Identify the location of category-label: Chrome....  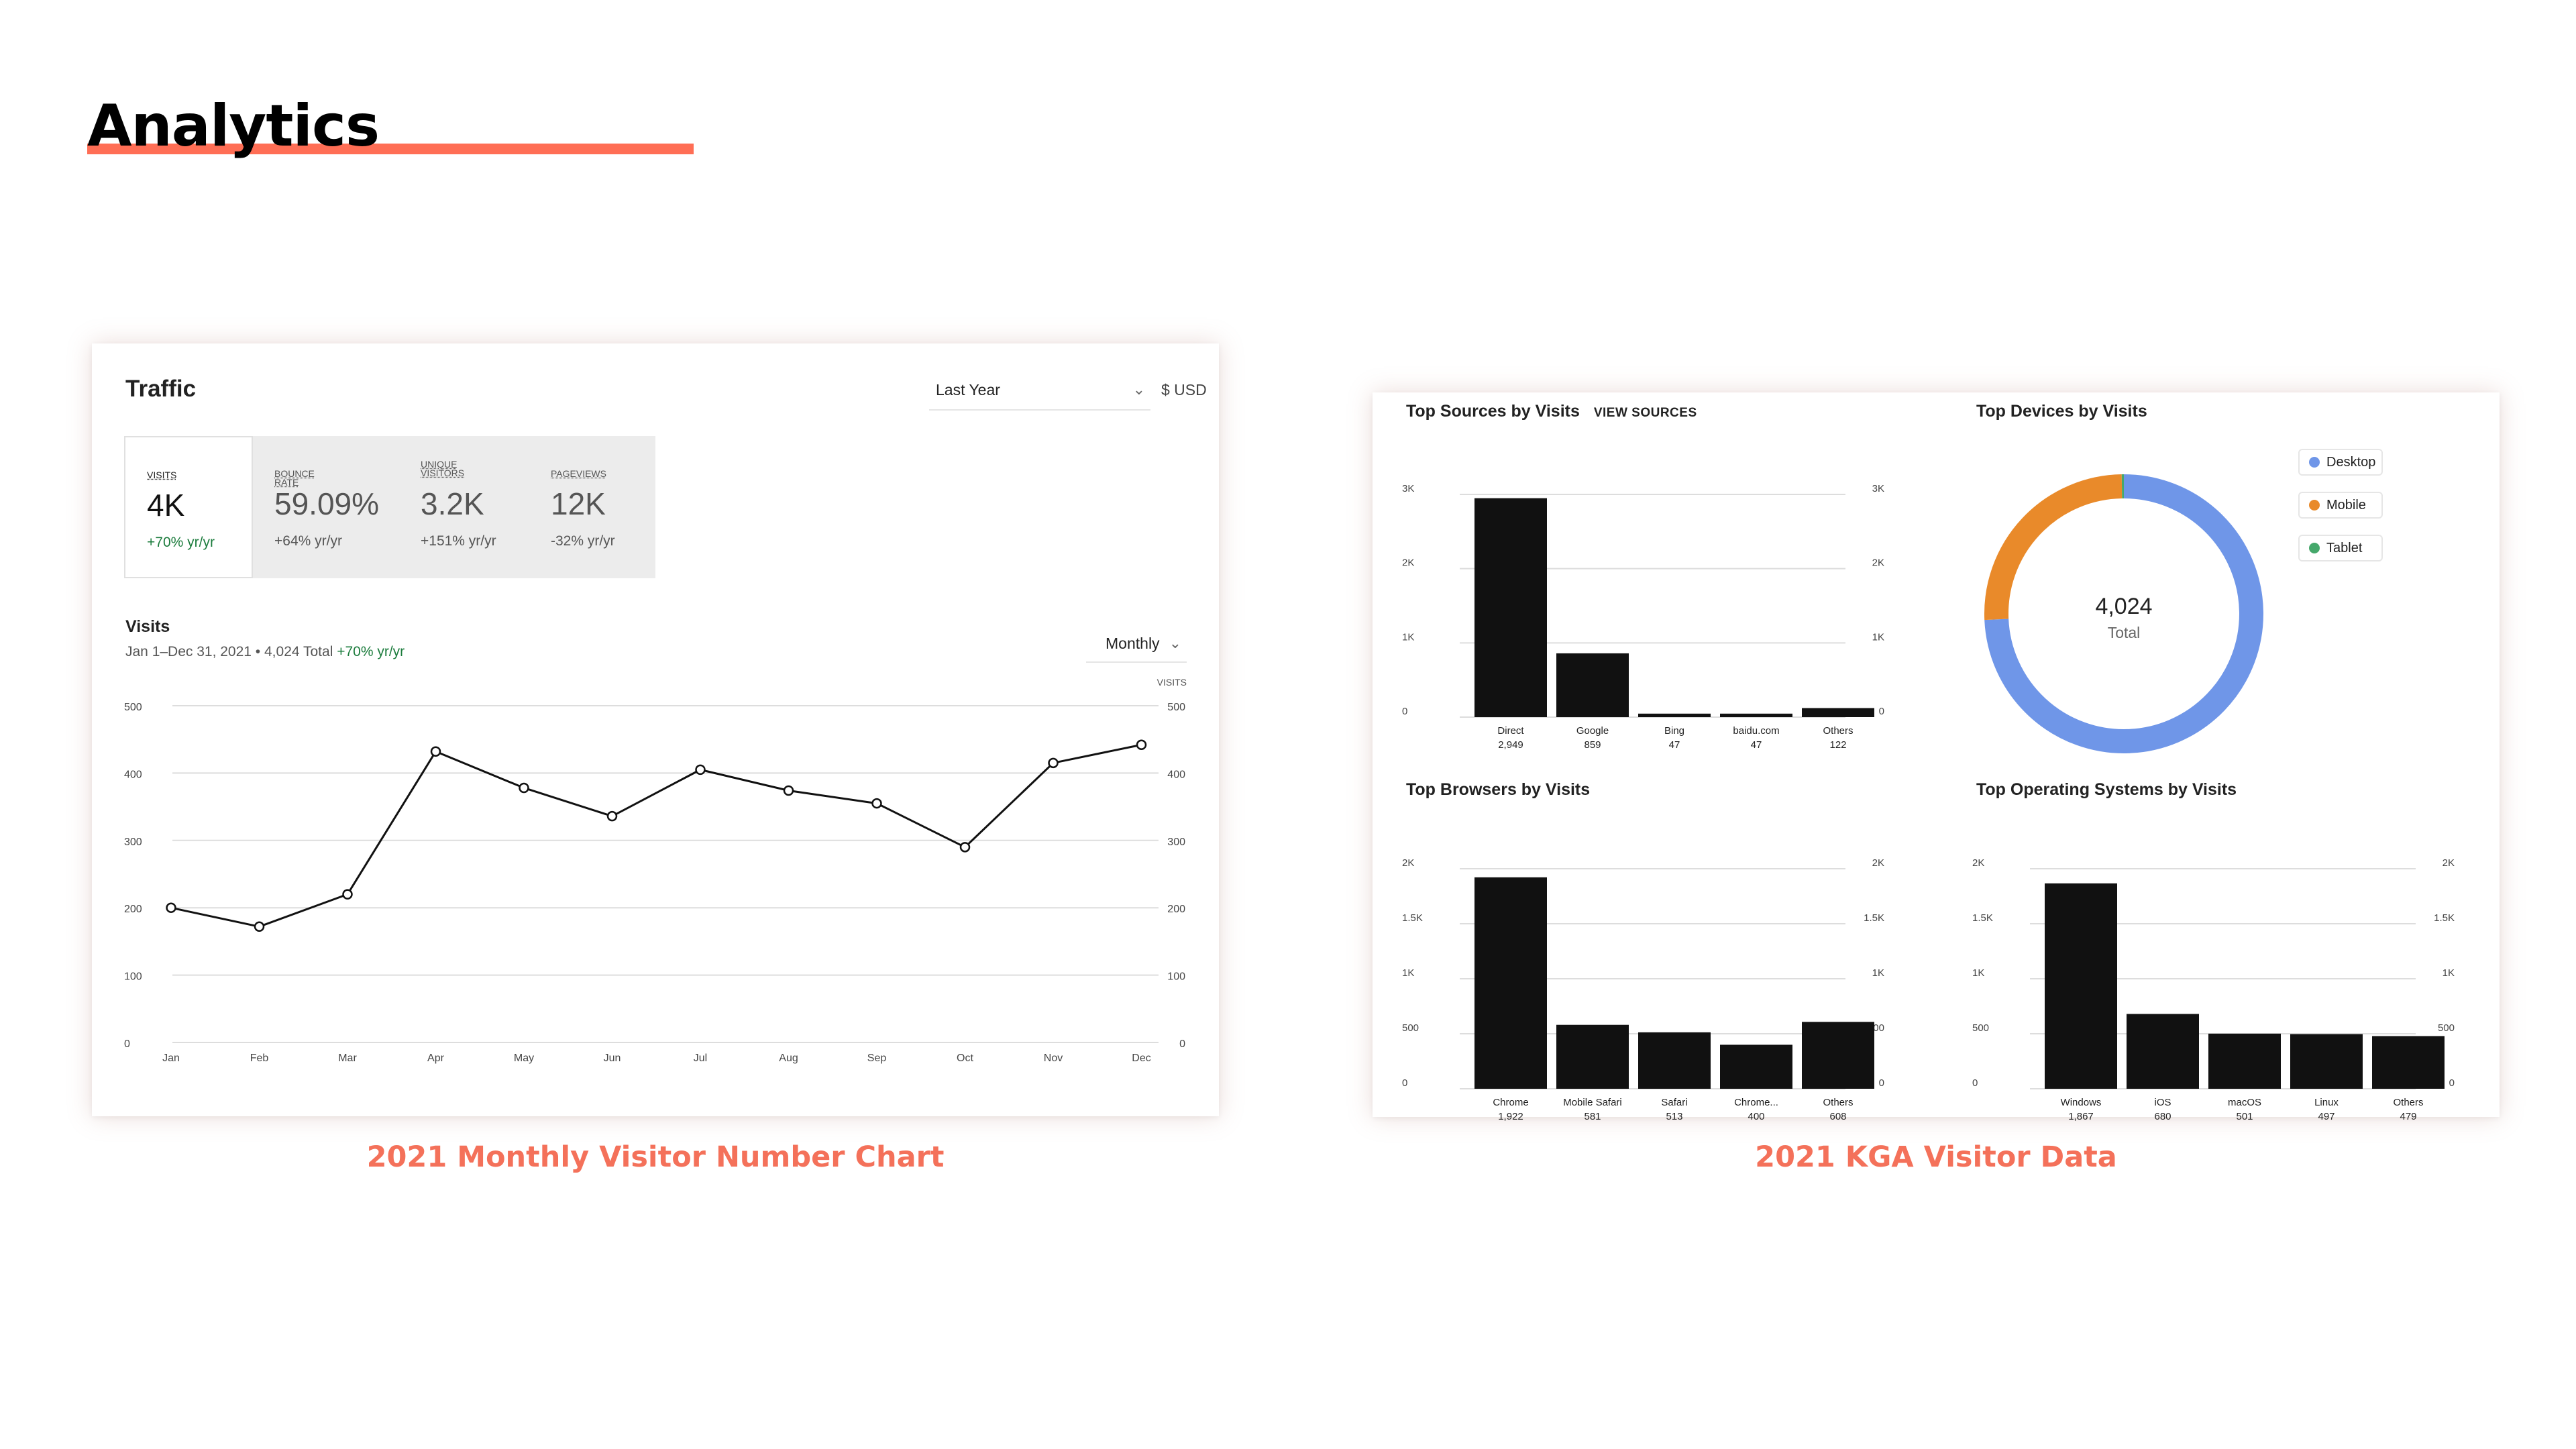
(1756, 1102).